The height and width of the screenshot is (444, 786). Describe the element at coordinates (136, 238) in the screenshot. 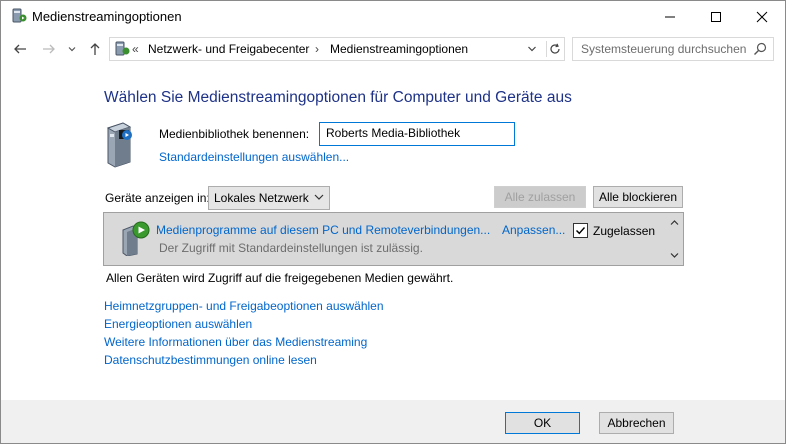

I see `media-device-icon` at that location.